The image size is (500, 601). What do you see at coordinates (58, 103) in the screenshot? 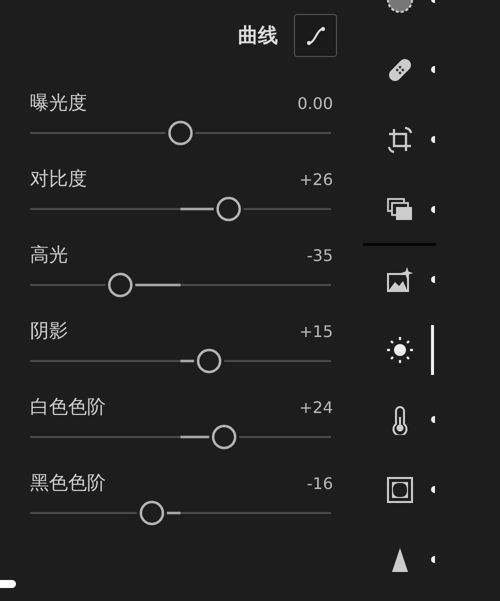
I see `slider-label: 曝光度` at bounding box center [58, 103].